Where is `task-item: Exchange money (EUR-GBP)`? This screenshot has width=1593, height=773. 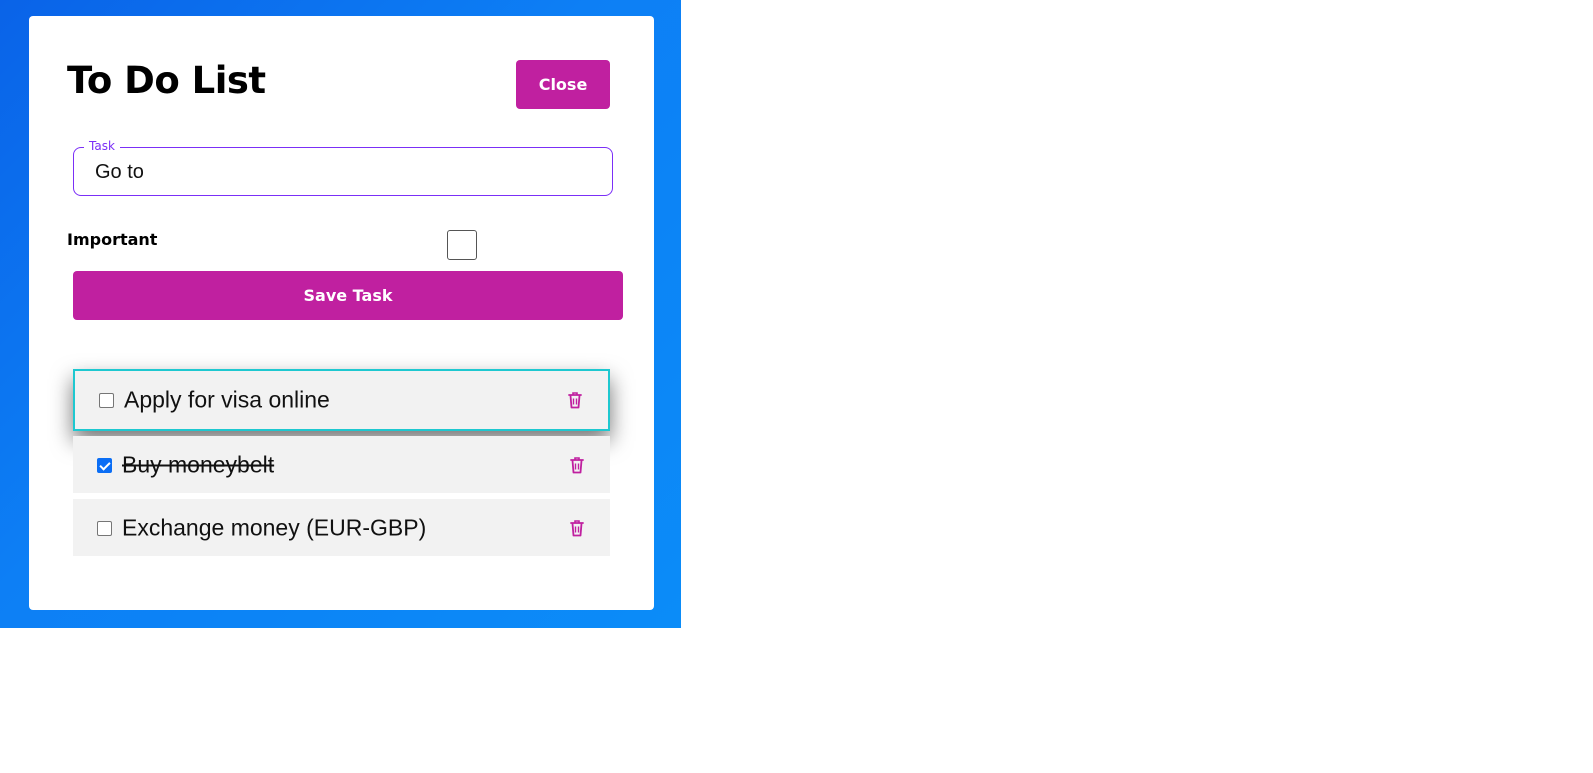 task-item: Exchange money (EUR-GBP) is located at coordinates (341, 527).